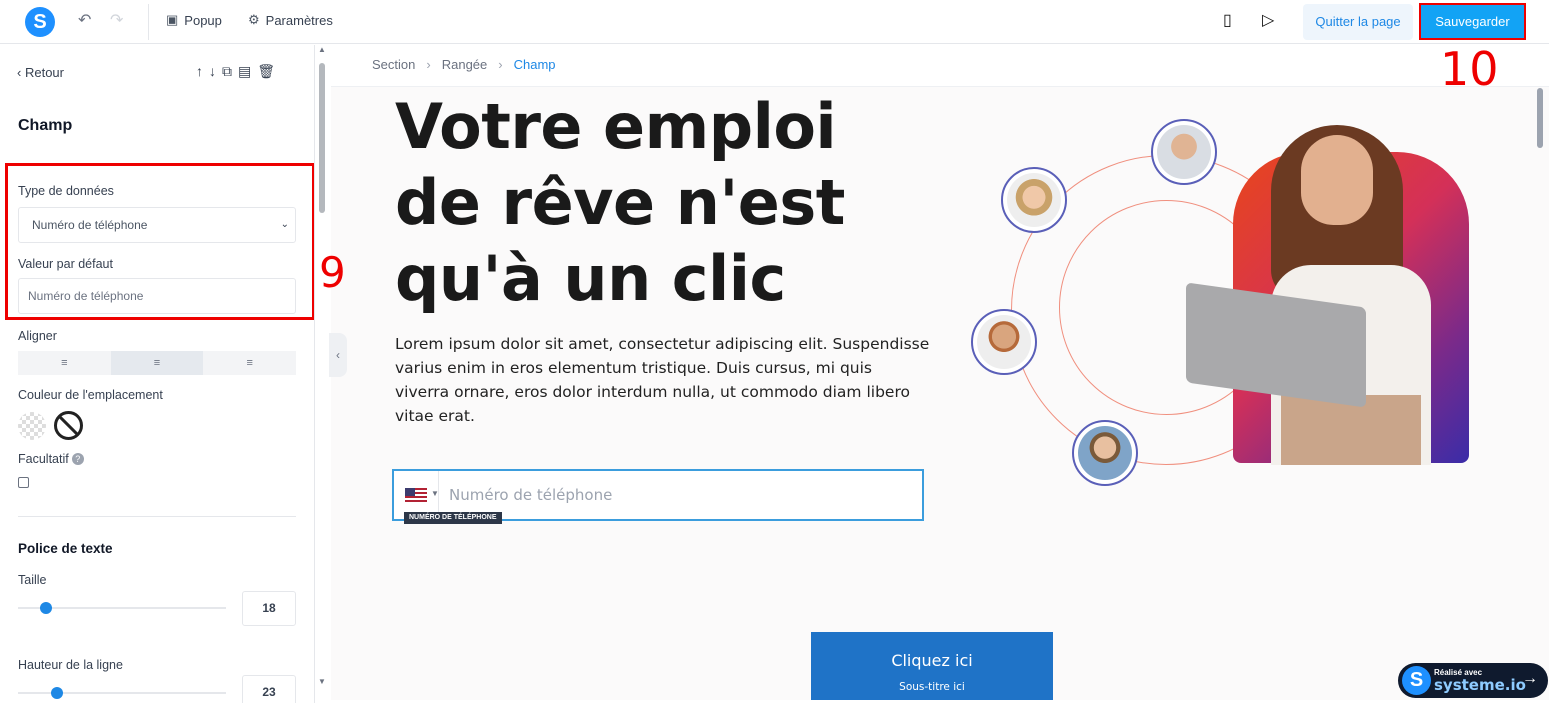  I want to click on play-preview-icon: ▷, so click(1268, 21).